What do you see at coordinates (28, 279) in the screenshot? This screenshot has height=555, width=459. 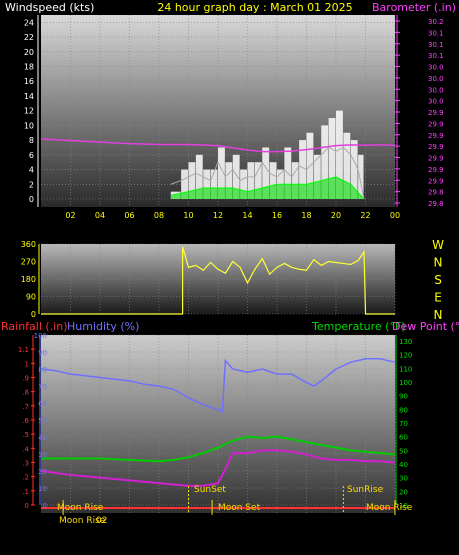 I see `dir-tick-label: 180` at bounding box center [28, 279].